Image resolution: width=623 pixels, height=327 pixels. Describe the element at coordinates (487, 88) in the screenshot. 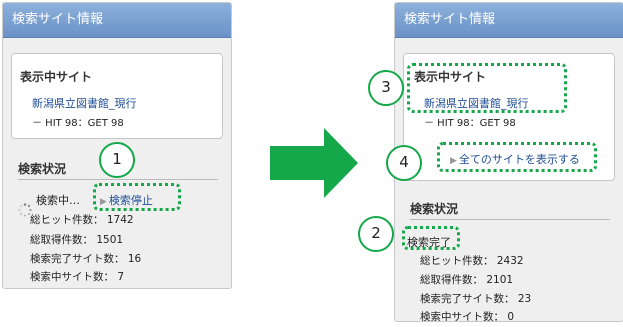

I see `highlight-current-site` at that location.